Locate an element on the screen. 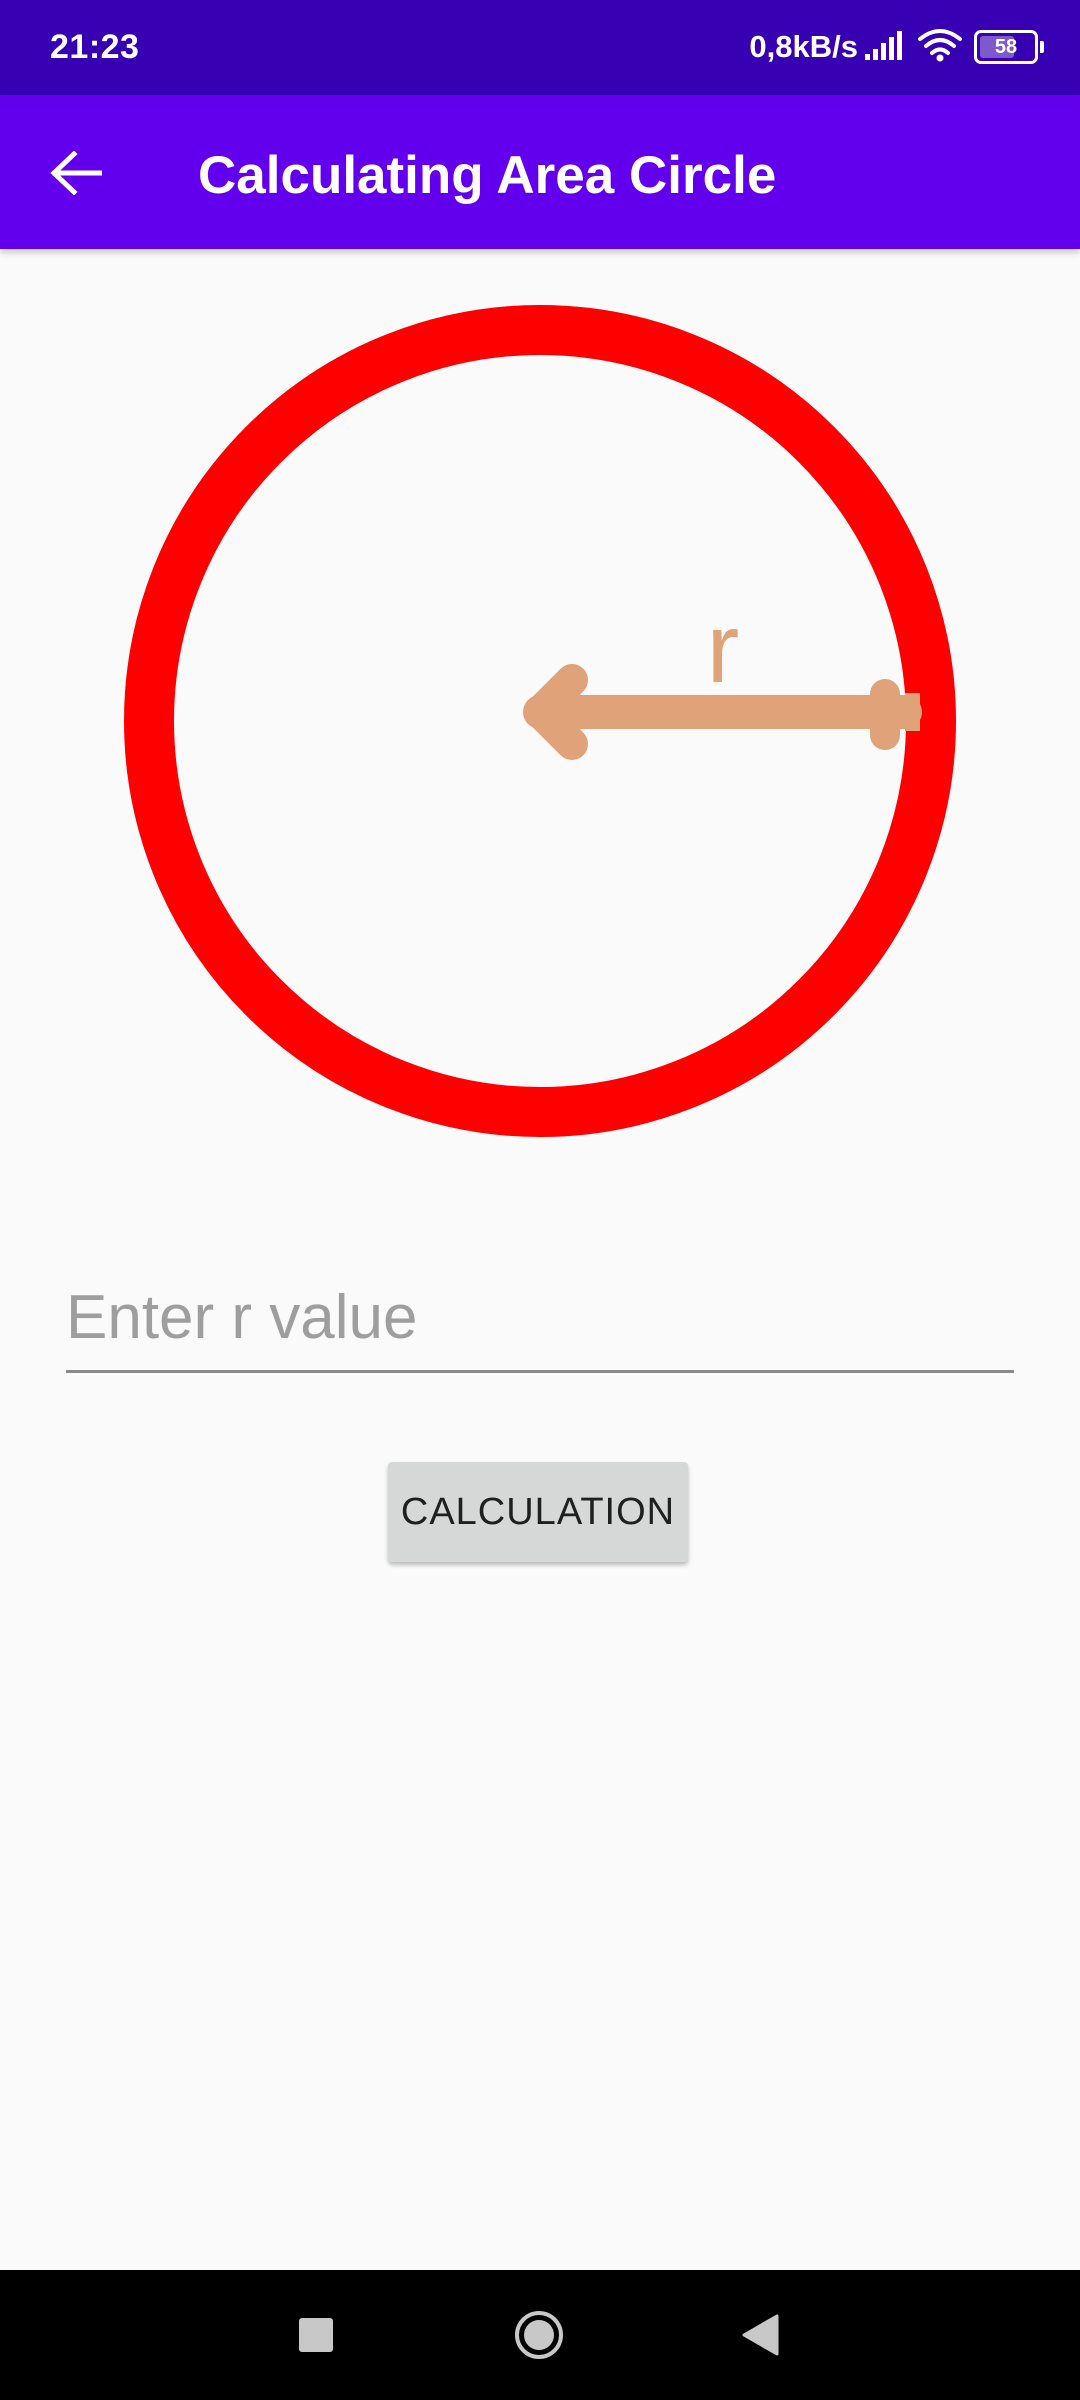 Image resolution: width=1080 pixels, height=2400 pixels. calculation-button: CALCULATION is located at coordinates (538, 1512).